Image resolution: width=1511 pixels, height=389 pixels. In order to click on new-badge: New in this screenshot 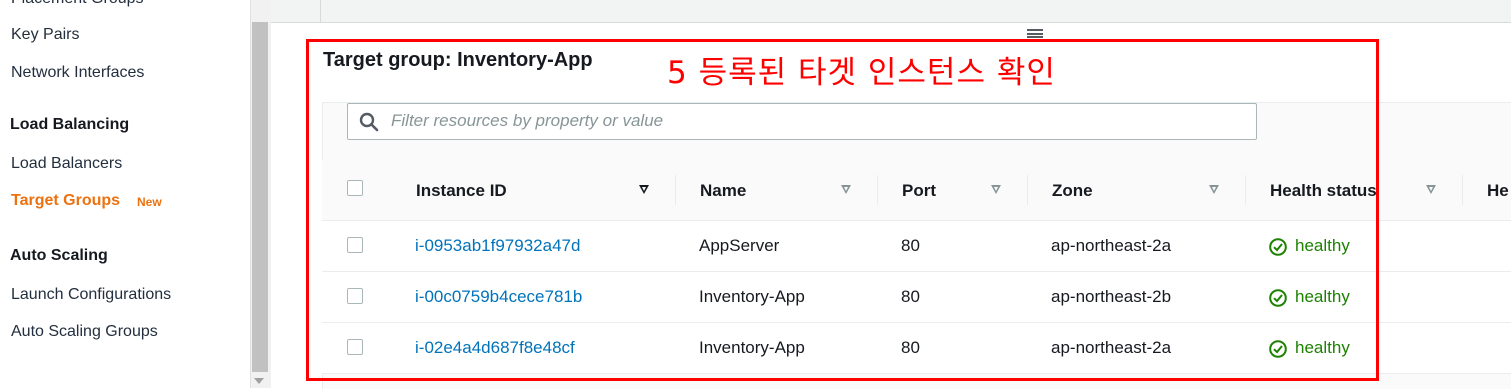, I will do `click(149, 202)`.